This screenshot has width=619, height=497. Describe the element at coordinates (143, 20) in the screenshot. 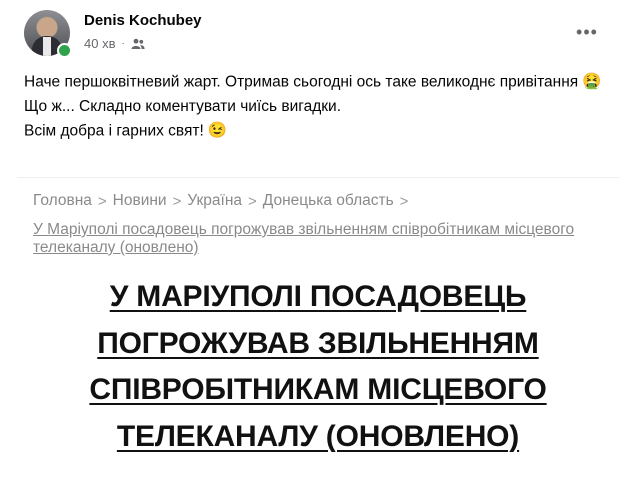

I see `author-name: Denis Kochubey` at that location.